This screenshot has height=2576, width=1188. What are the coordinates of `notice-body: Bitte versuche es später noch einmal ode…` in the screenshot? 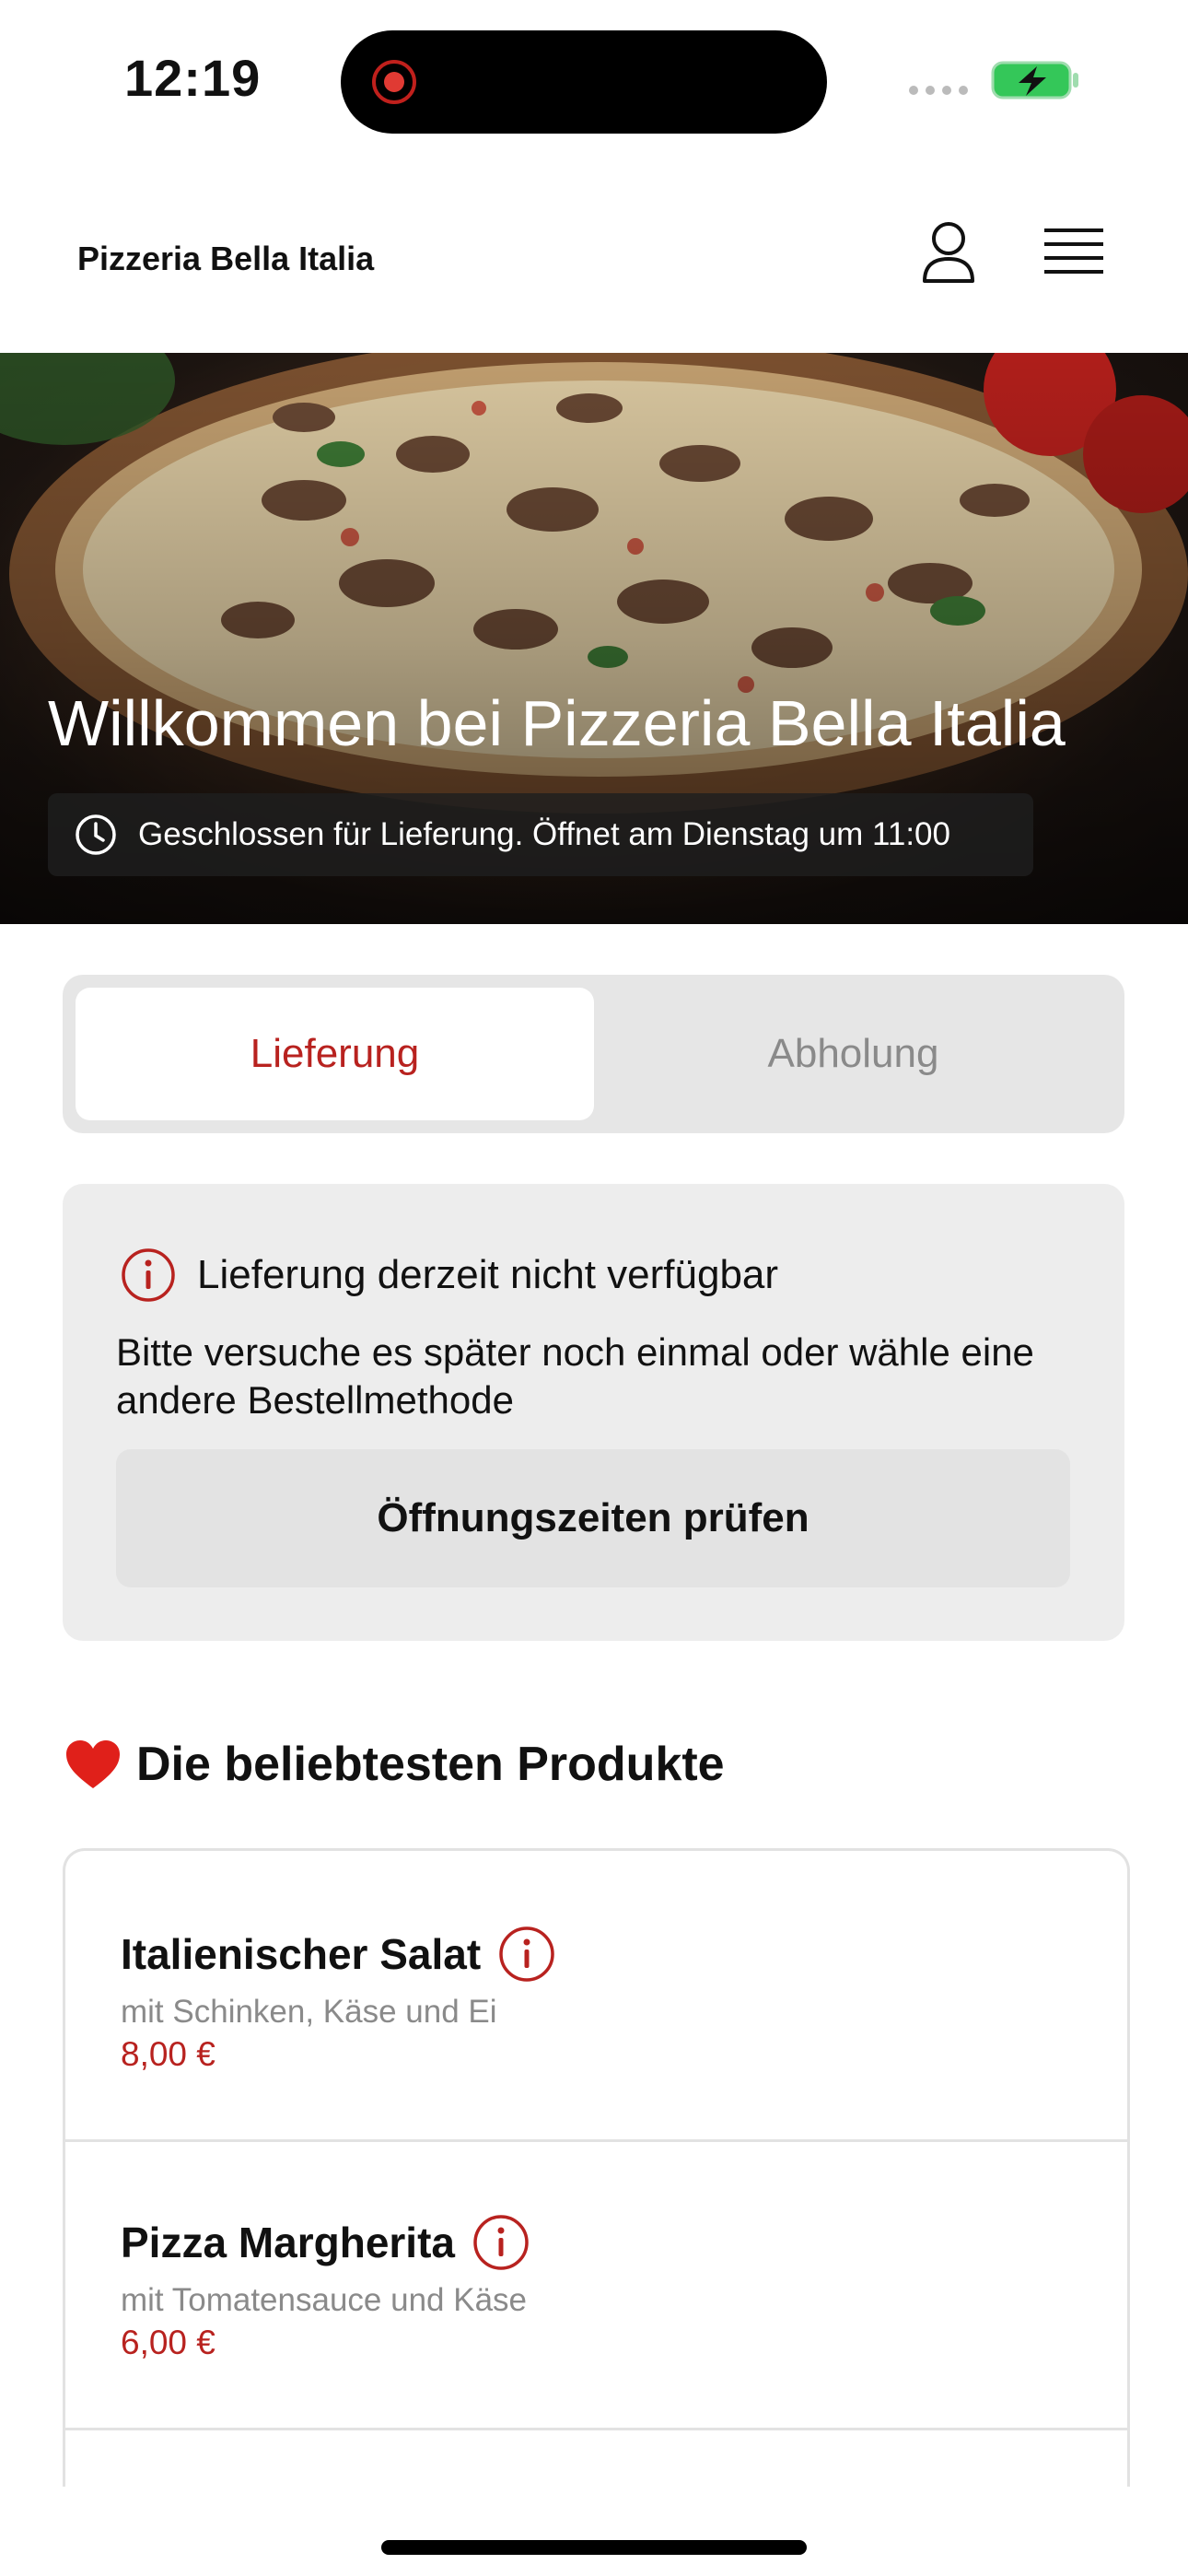 It's located at (575, 1376).